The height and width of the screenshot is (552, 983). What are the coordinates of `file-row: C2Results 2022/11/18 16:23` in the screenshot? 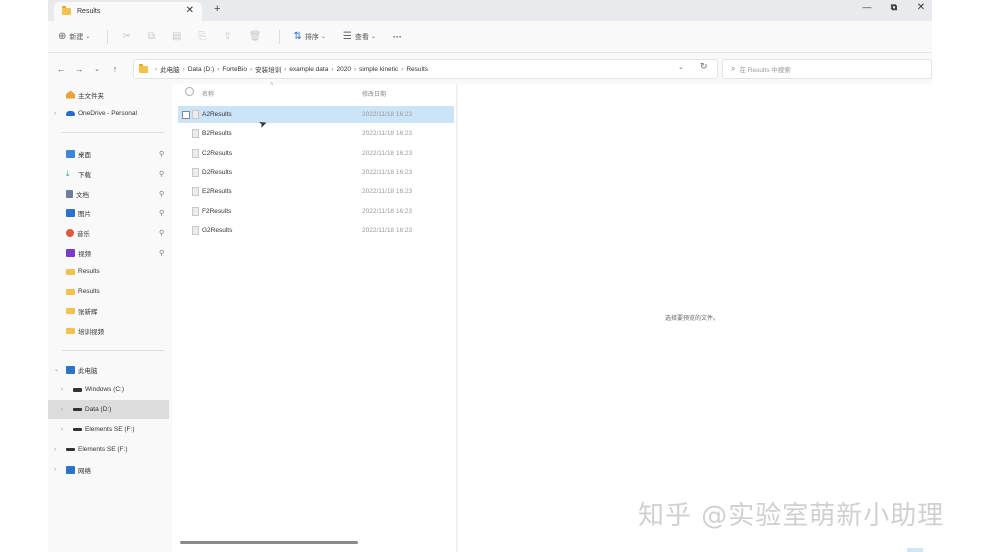 It's located at (316, 153).